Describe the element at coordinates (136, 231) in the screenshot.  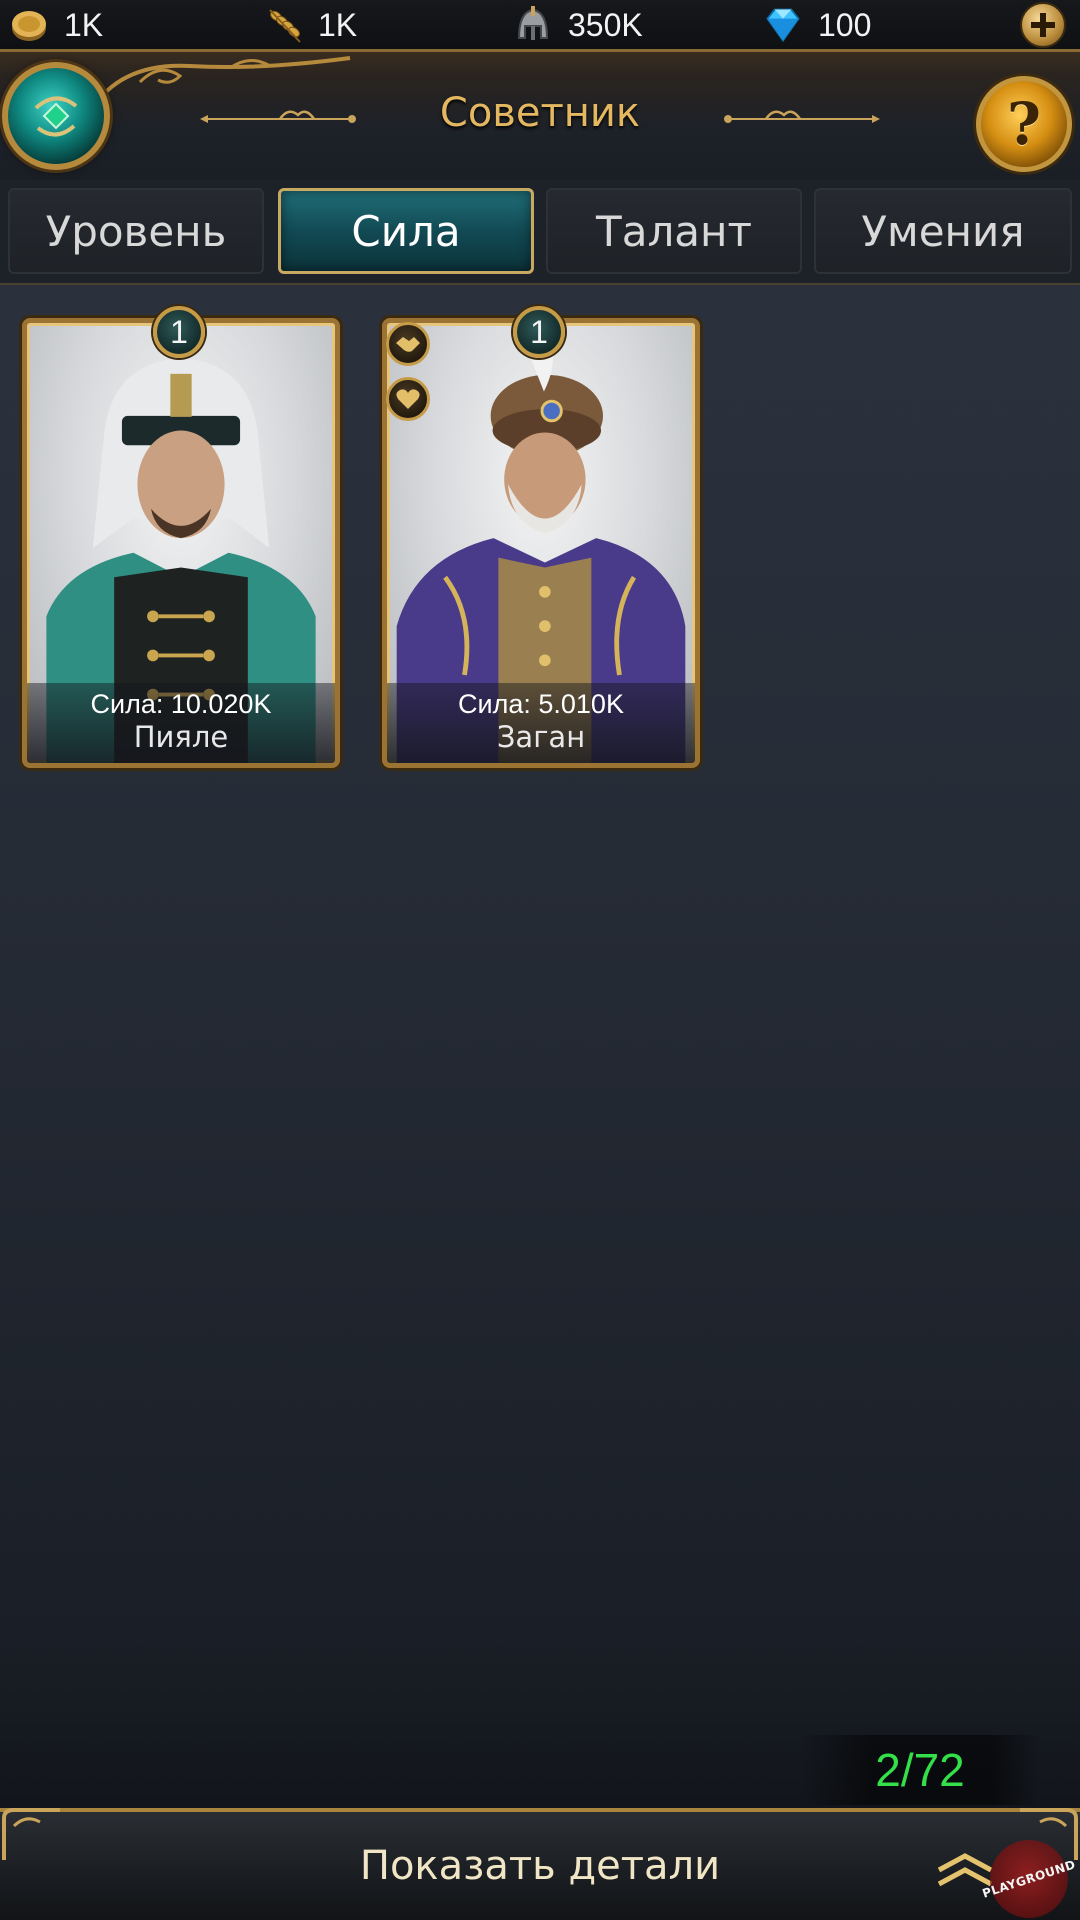
I see `tab-level: Уровень` at that location.